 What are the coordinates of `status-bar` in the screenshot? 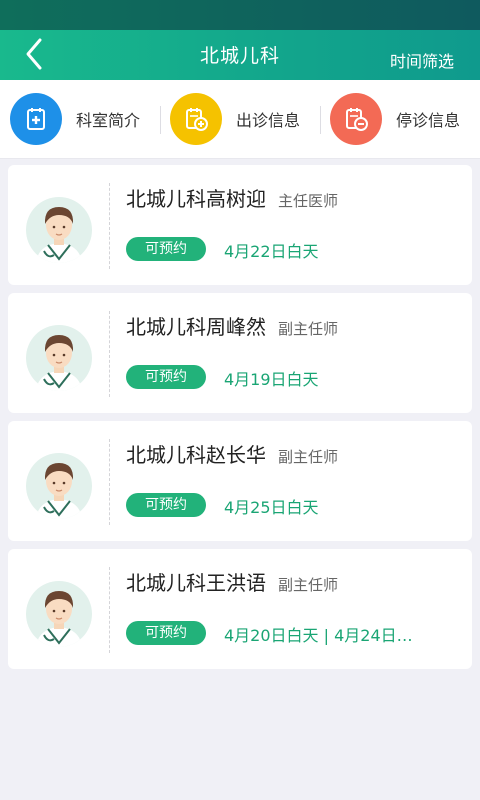 It's located at (240, 15).